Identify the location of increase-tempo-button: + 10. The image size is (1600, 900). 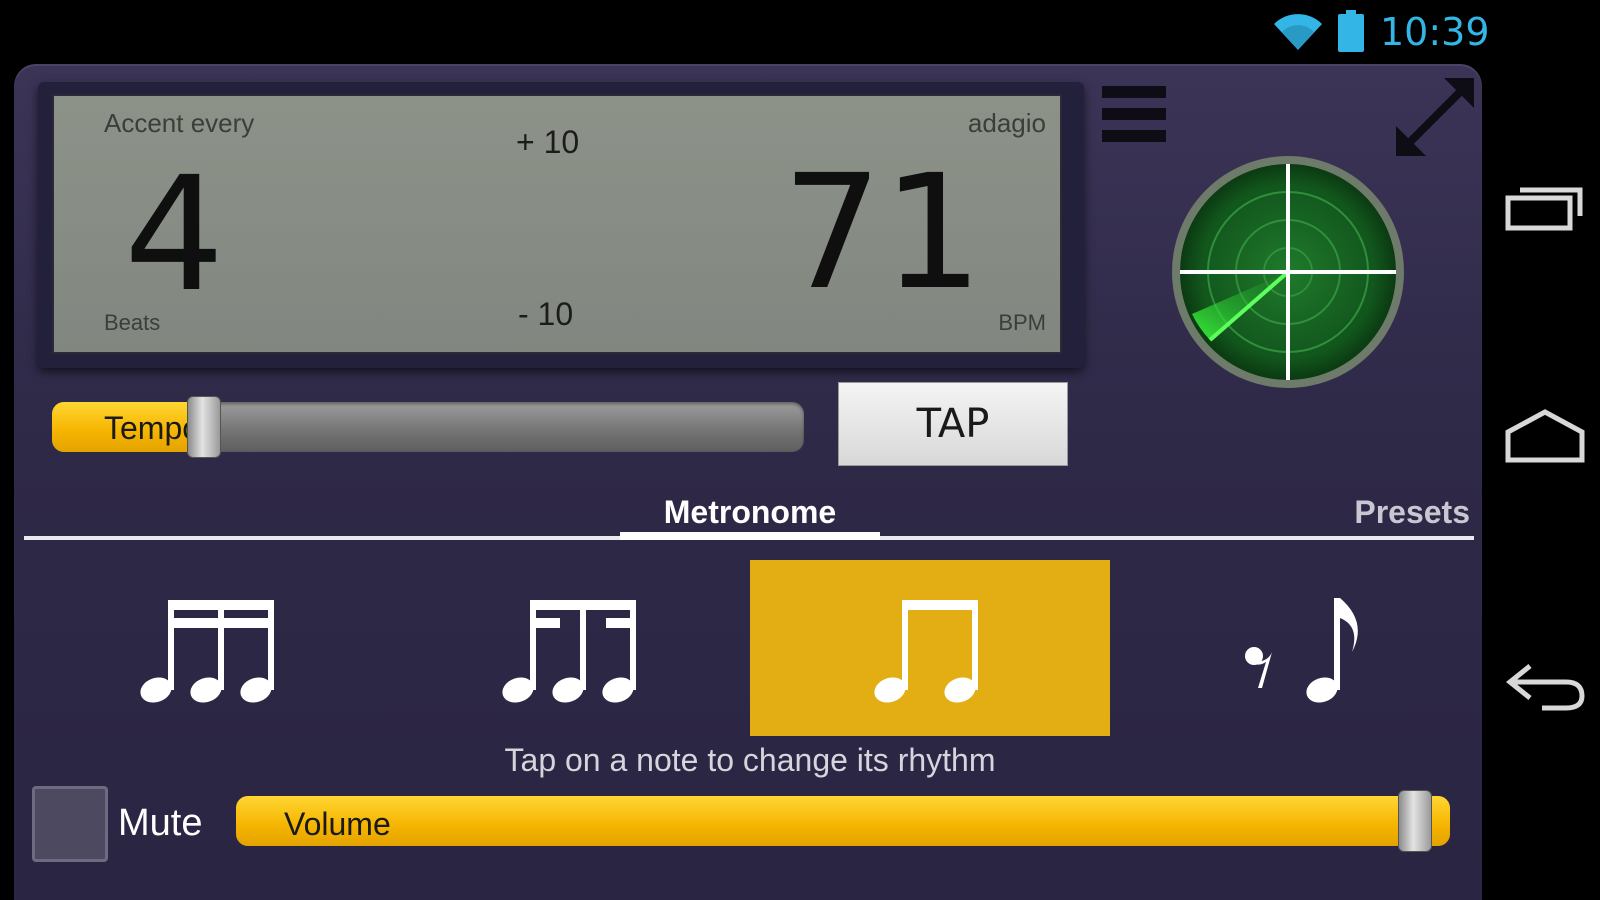
(547, 142).